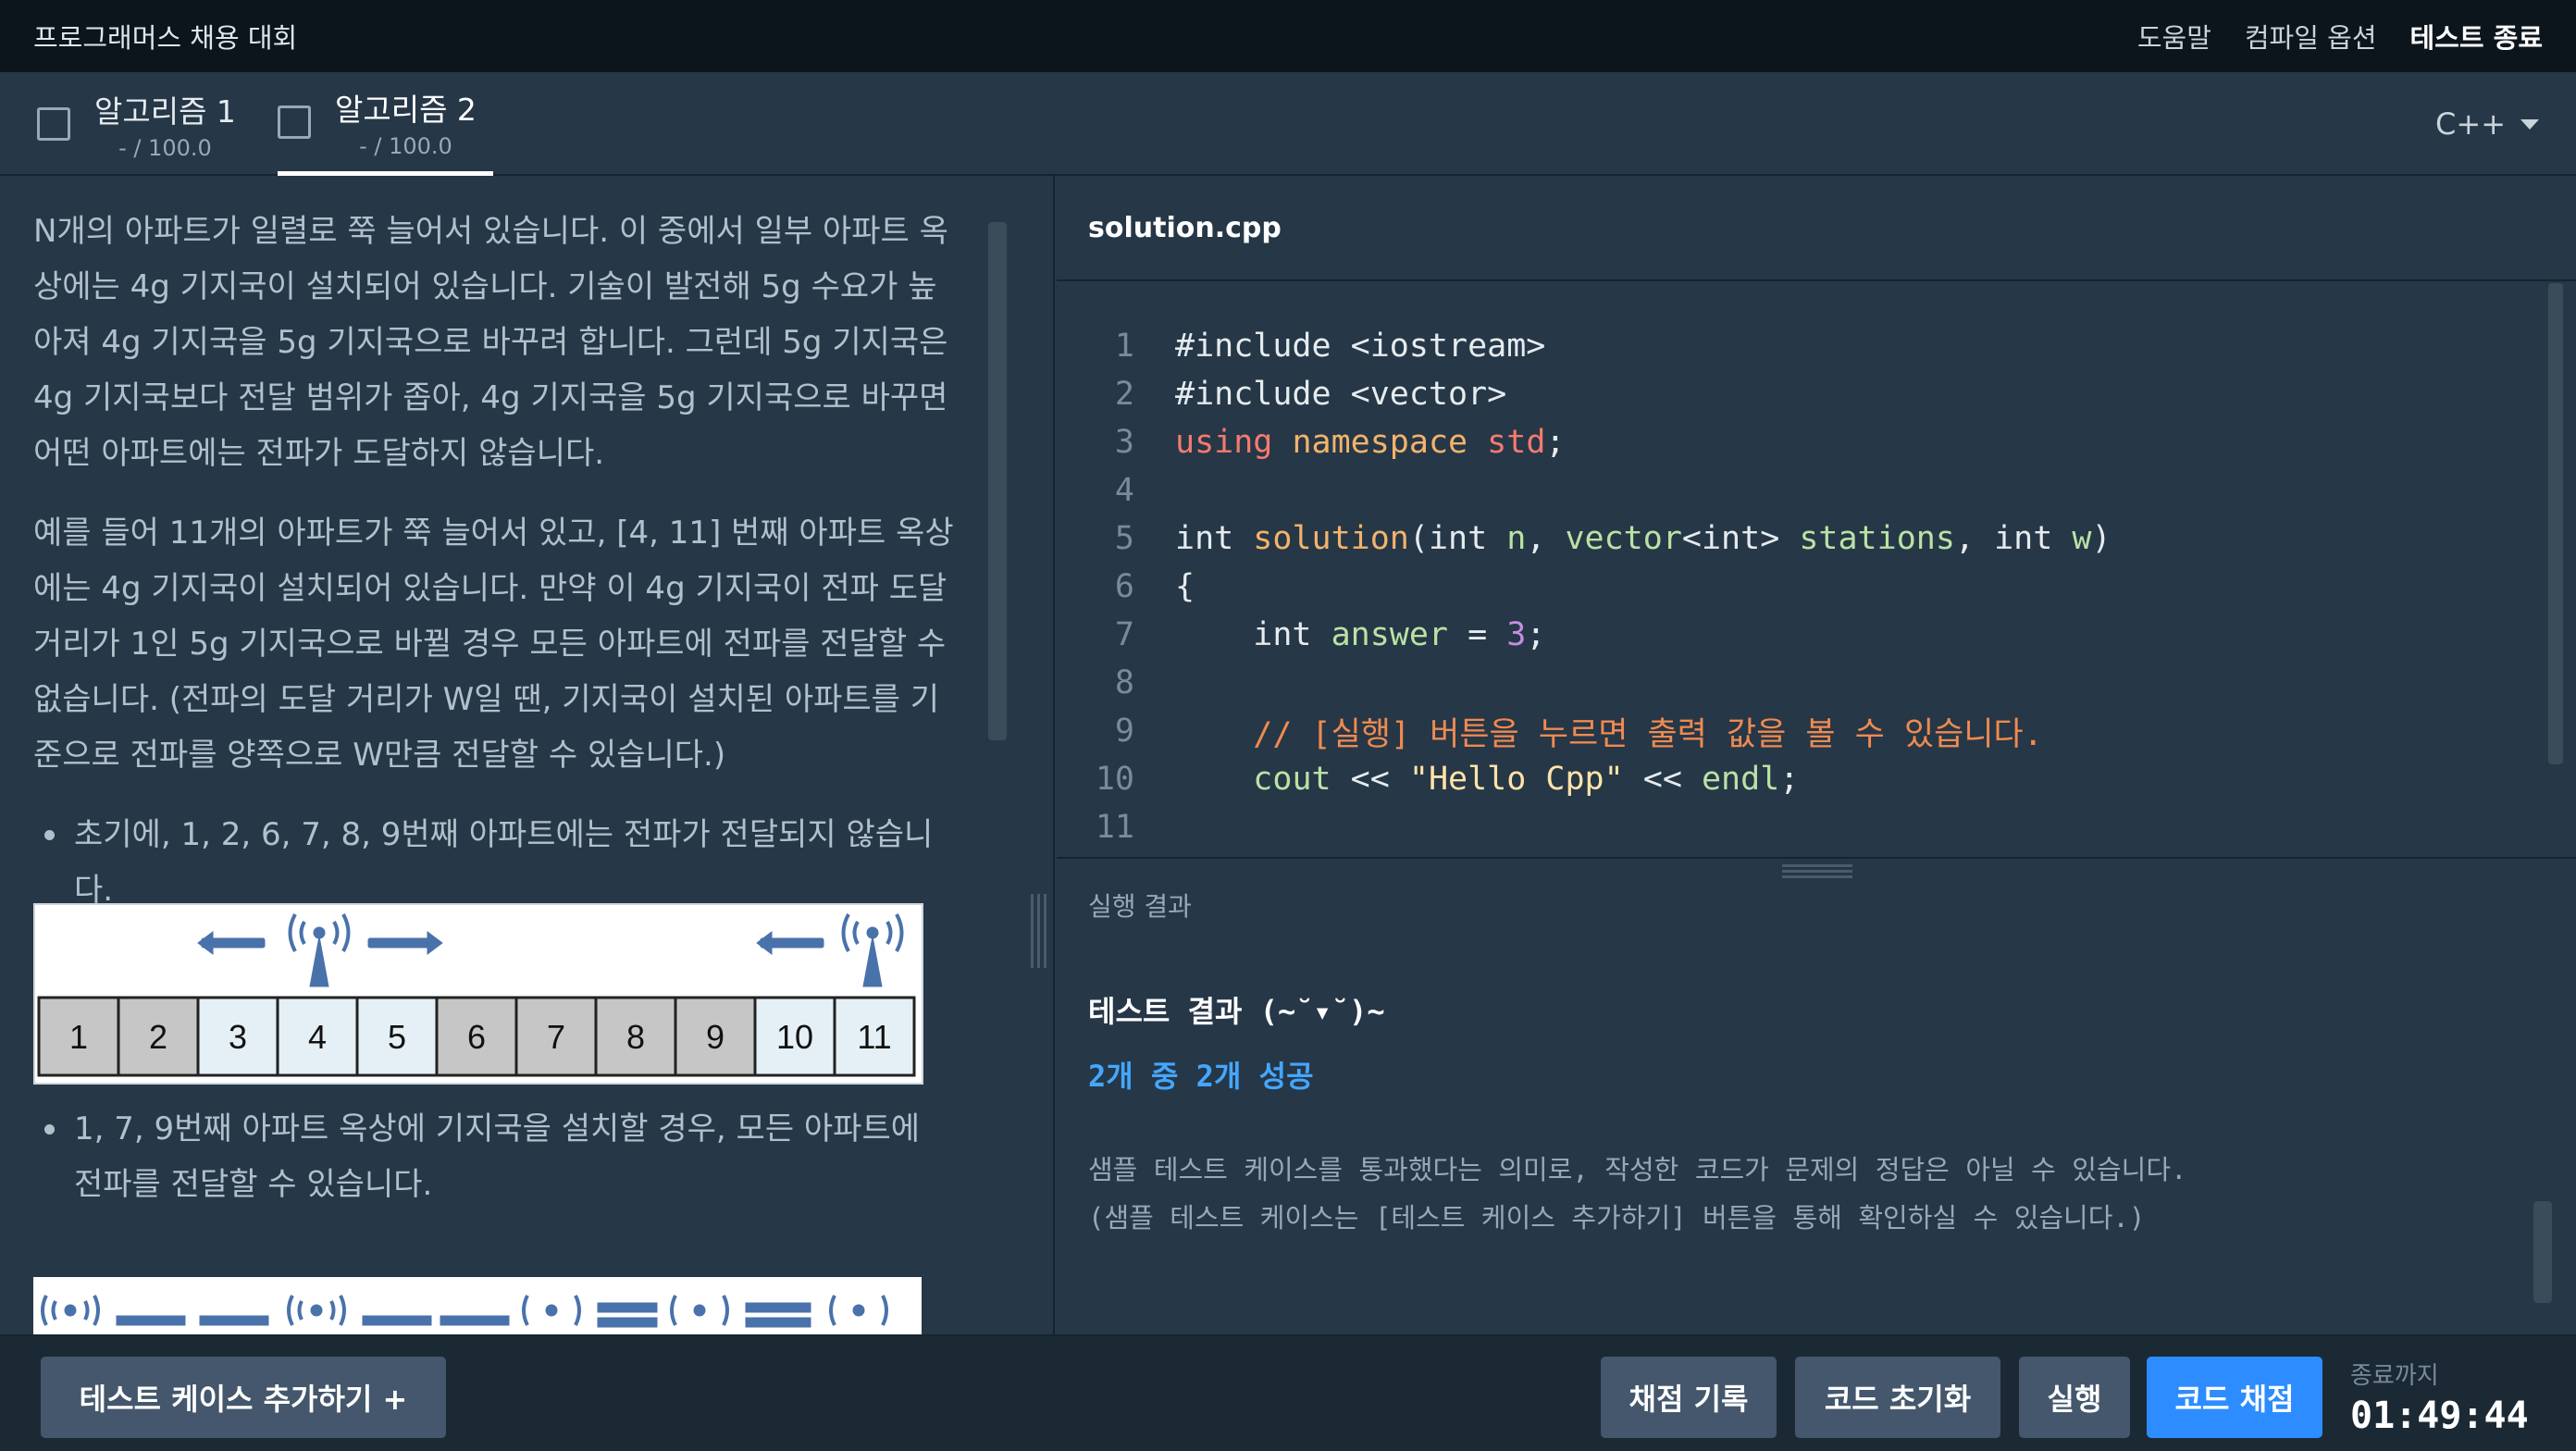 Image resolution: width=2576 pixels, height=1451 pixels. Describe the element at coordinates (1817, 870) in the screenshot. I see `result-resize-handle` at that location.